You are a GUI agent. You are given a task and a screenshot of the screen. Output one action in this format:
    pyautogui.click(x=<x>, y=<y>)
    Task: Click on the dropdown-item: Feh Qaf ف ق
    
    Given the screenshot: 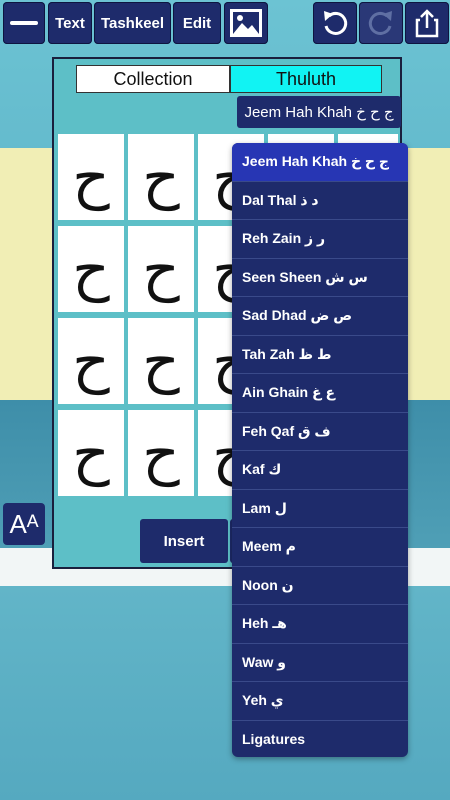 What is the action you would take?
    pyautogui.click(x=320, y=432)
    